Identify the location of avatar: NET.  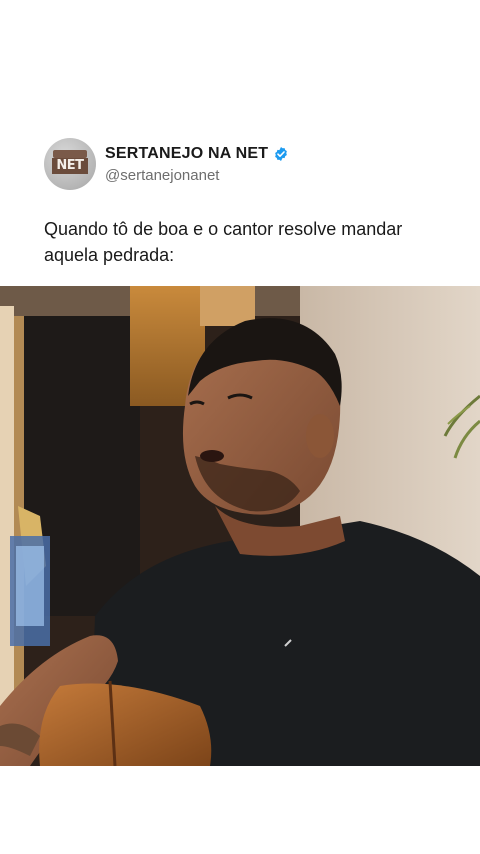
(70, 164).